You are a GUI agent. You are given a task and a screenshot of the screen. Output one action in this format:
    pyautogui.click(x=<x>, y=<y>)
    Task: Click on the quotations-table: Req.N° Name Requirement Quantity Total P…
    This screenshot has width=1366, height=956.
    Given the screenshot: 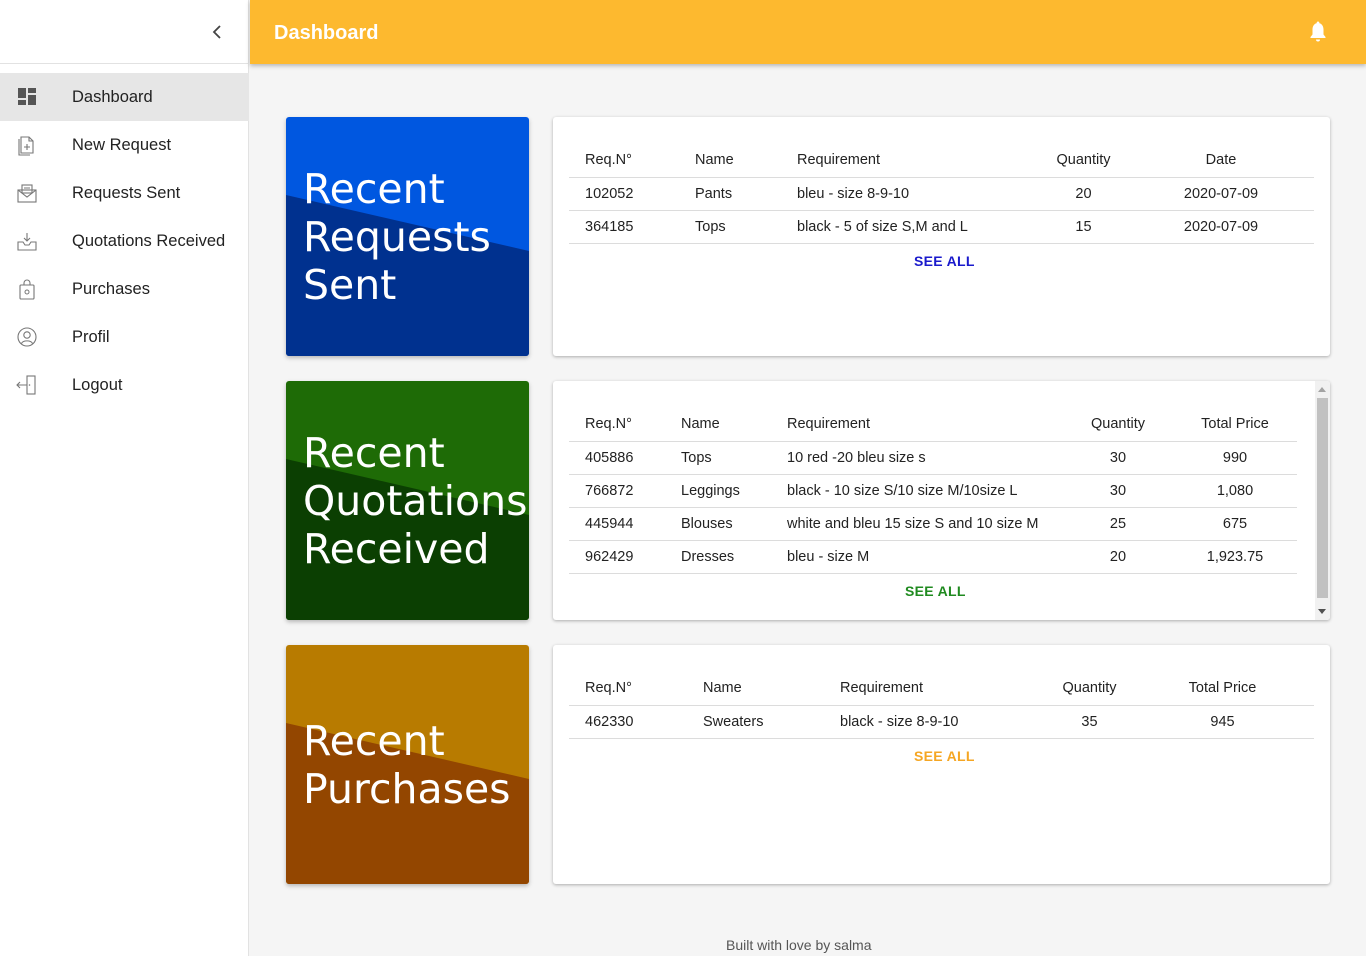 What is the action you would take?
    pyautogui.click(x=933, y=485)
    